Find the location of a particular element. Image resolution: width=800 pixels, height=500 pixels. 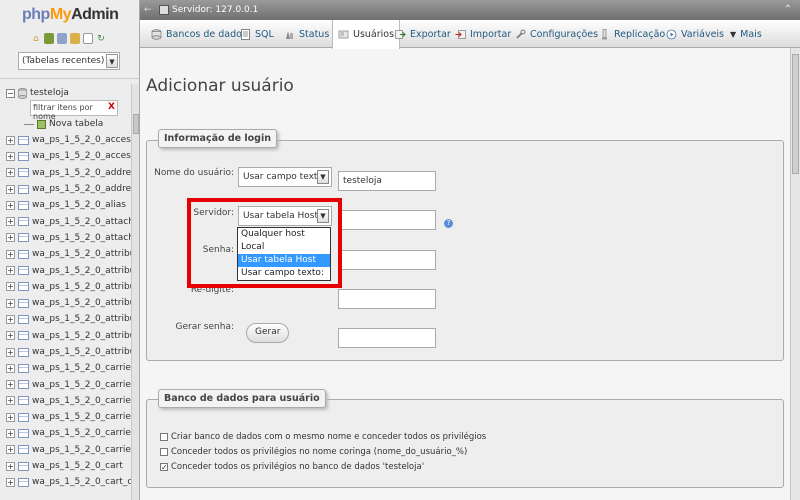

table-item: + wa_ps_1_5_2_0_carrier is located at coordinates (71, 368).